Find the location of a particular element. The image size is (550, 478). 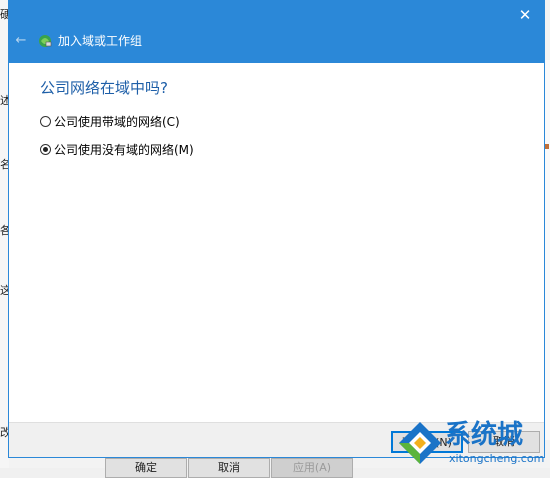

watermark-url: xitongcheng.com is located at coordinates (497, 458).